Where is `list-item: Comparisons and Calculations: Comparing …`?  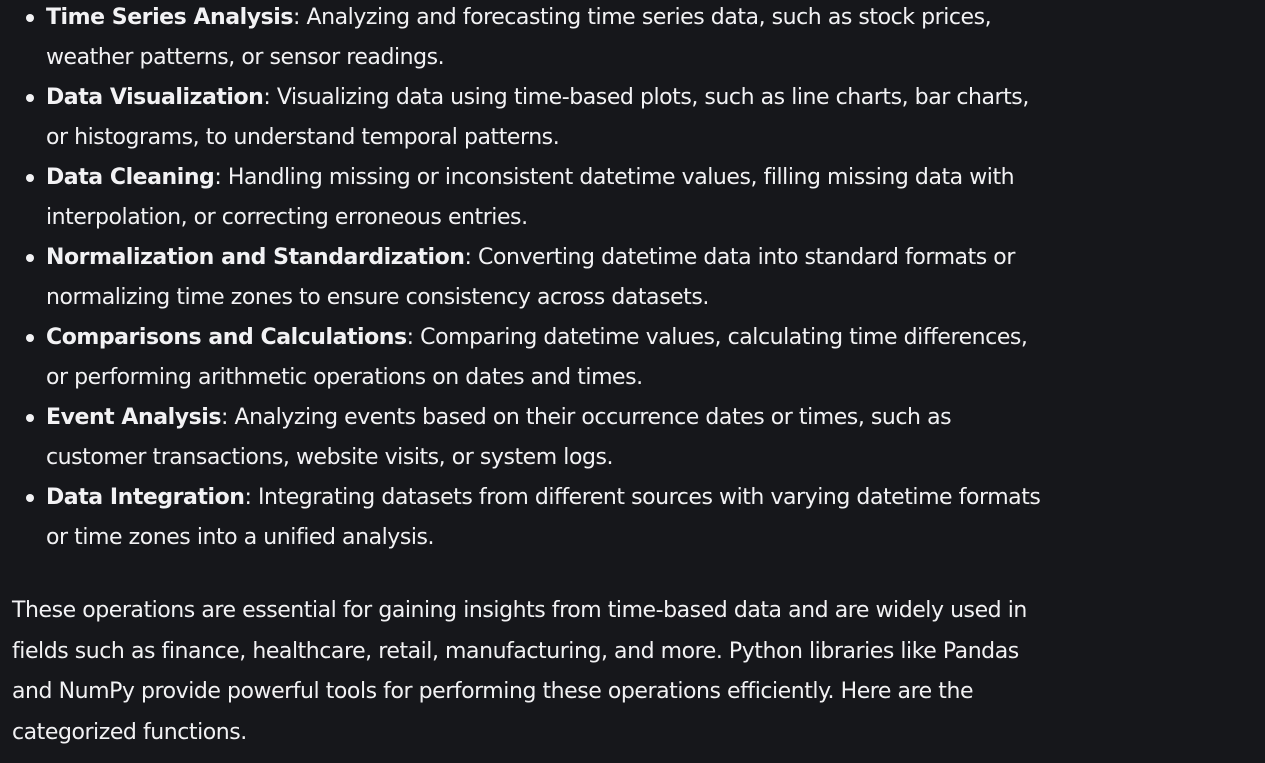
list-item: Comparisons and Calculations: Comparing … is located at coordinates (527, 358).